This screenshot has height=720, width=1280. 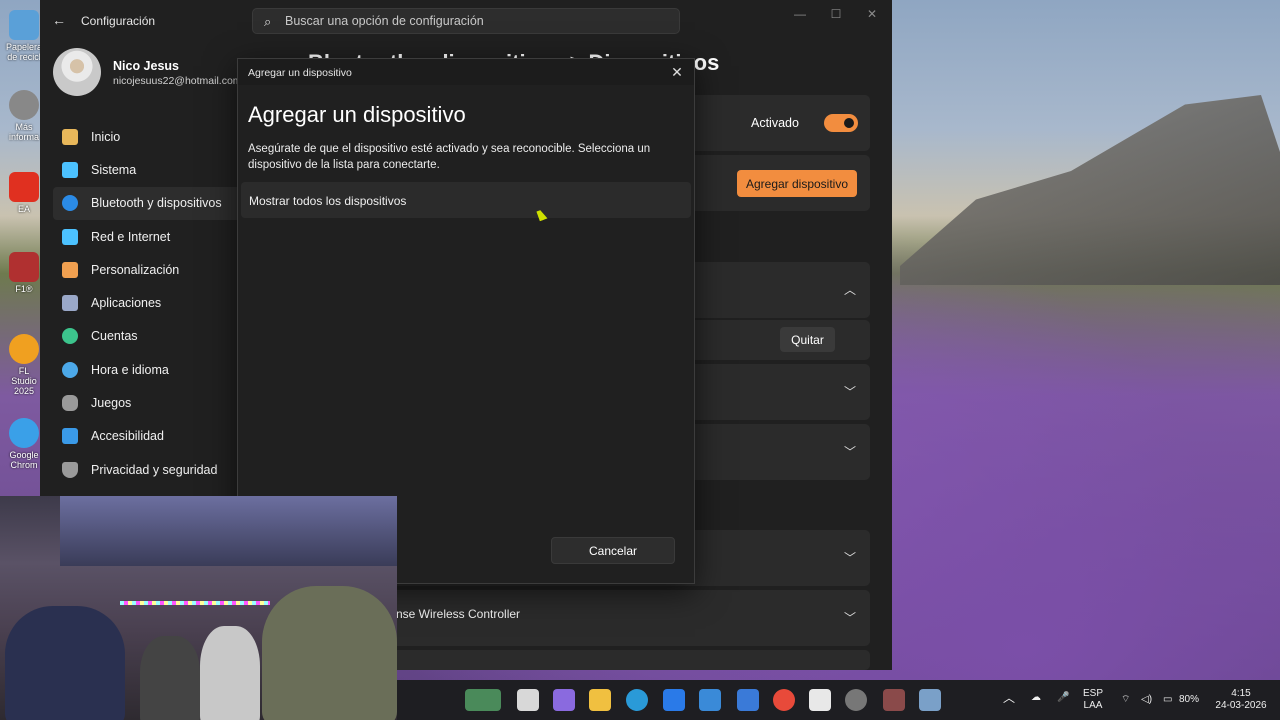 I want to click on sidebar-item-accesibilidad: Accesibilidad, so click(x=148, y=436).